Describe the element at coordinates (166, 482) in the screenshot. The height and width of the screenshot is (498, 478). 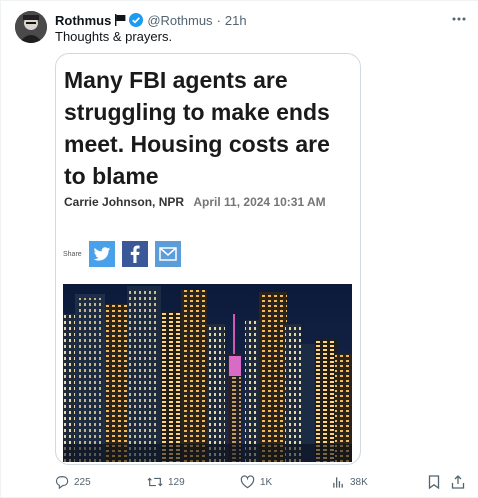
I see `repost-button: 129` at that location.